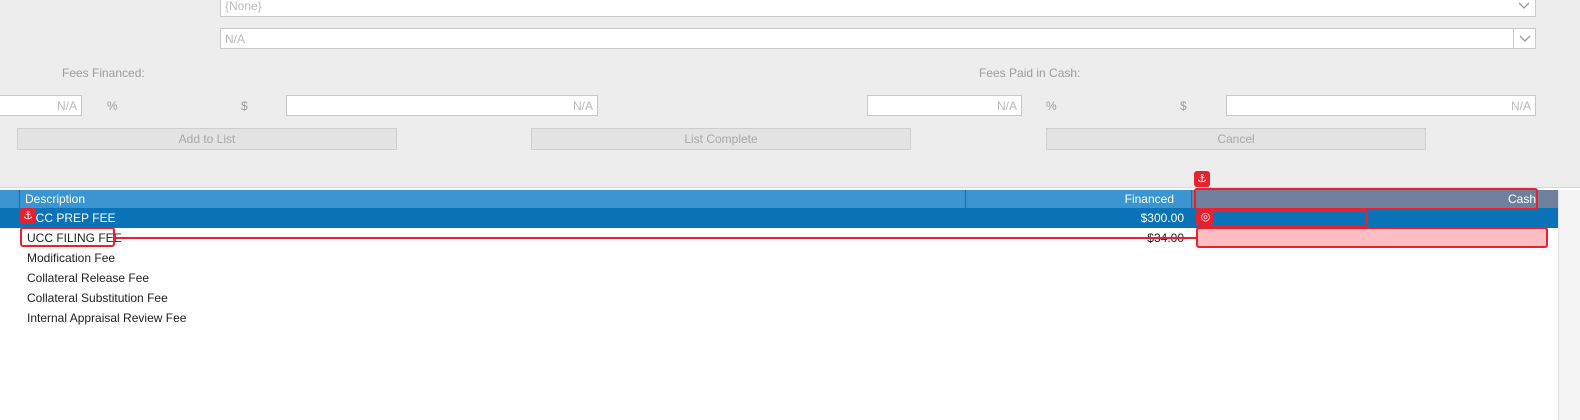 This screenshot has height=420, width=1580. Describe the element at coordinates (779, 278) in the screenshot. I see `table-row: Collateral Release Fee` at that location.